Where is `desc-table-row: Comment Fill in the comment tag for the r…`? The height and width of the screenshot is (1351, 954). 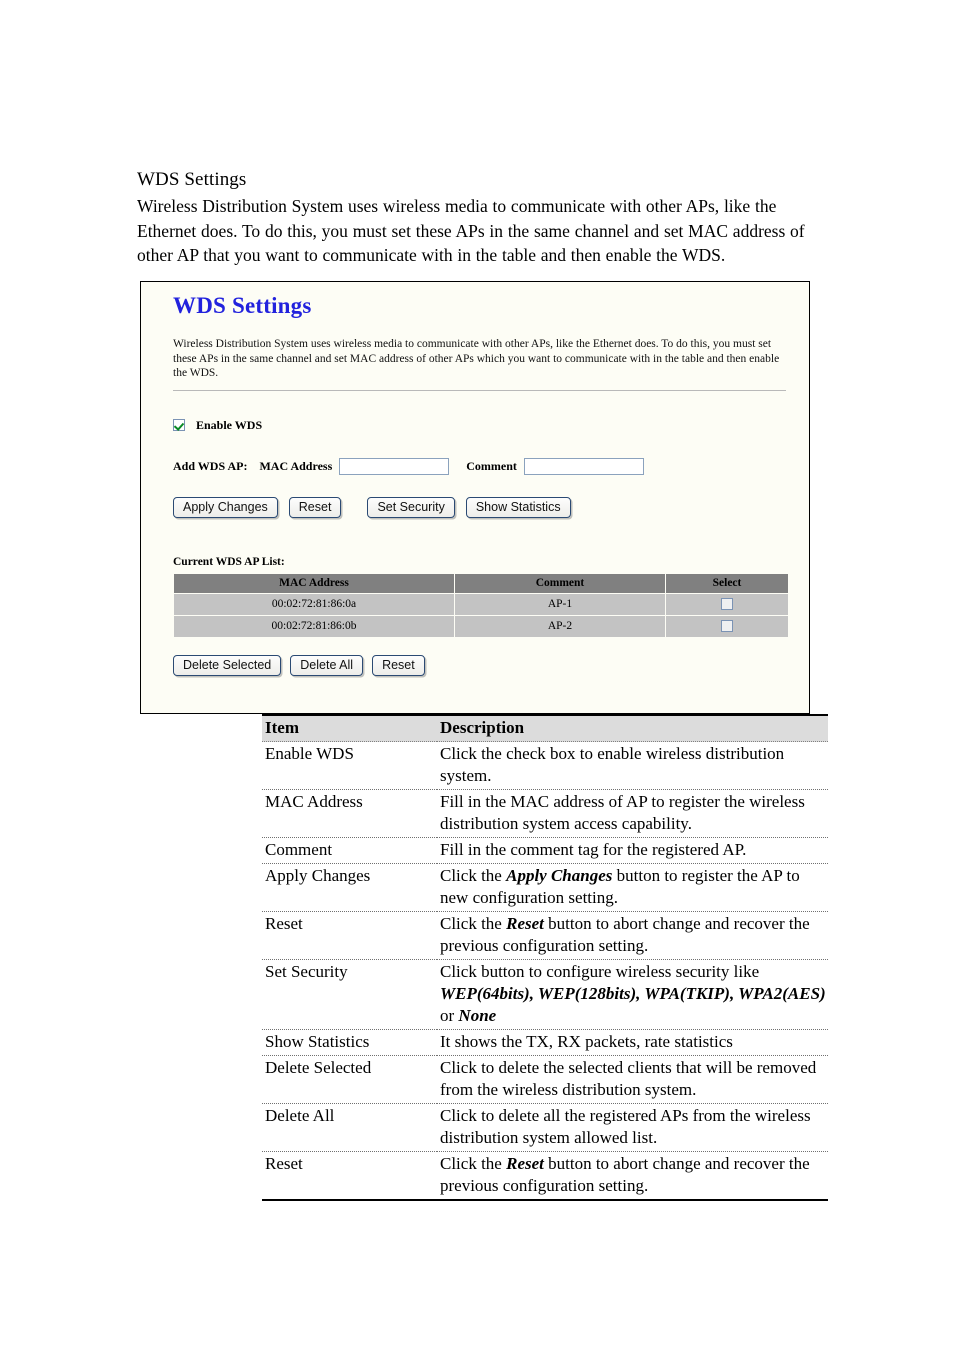
desc-table-row: Comment Fill in the comment tag for the r… is located at coordinates (545, 850).